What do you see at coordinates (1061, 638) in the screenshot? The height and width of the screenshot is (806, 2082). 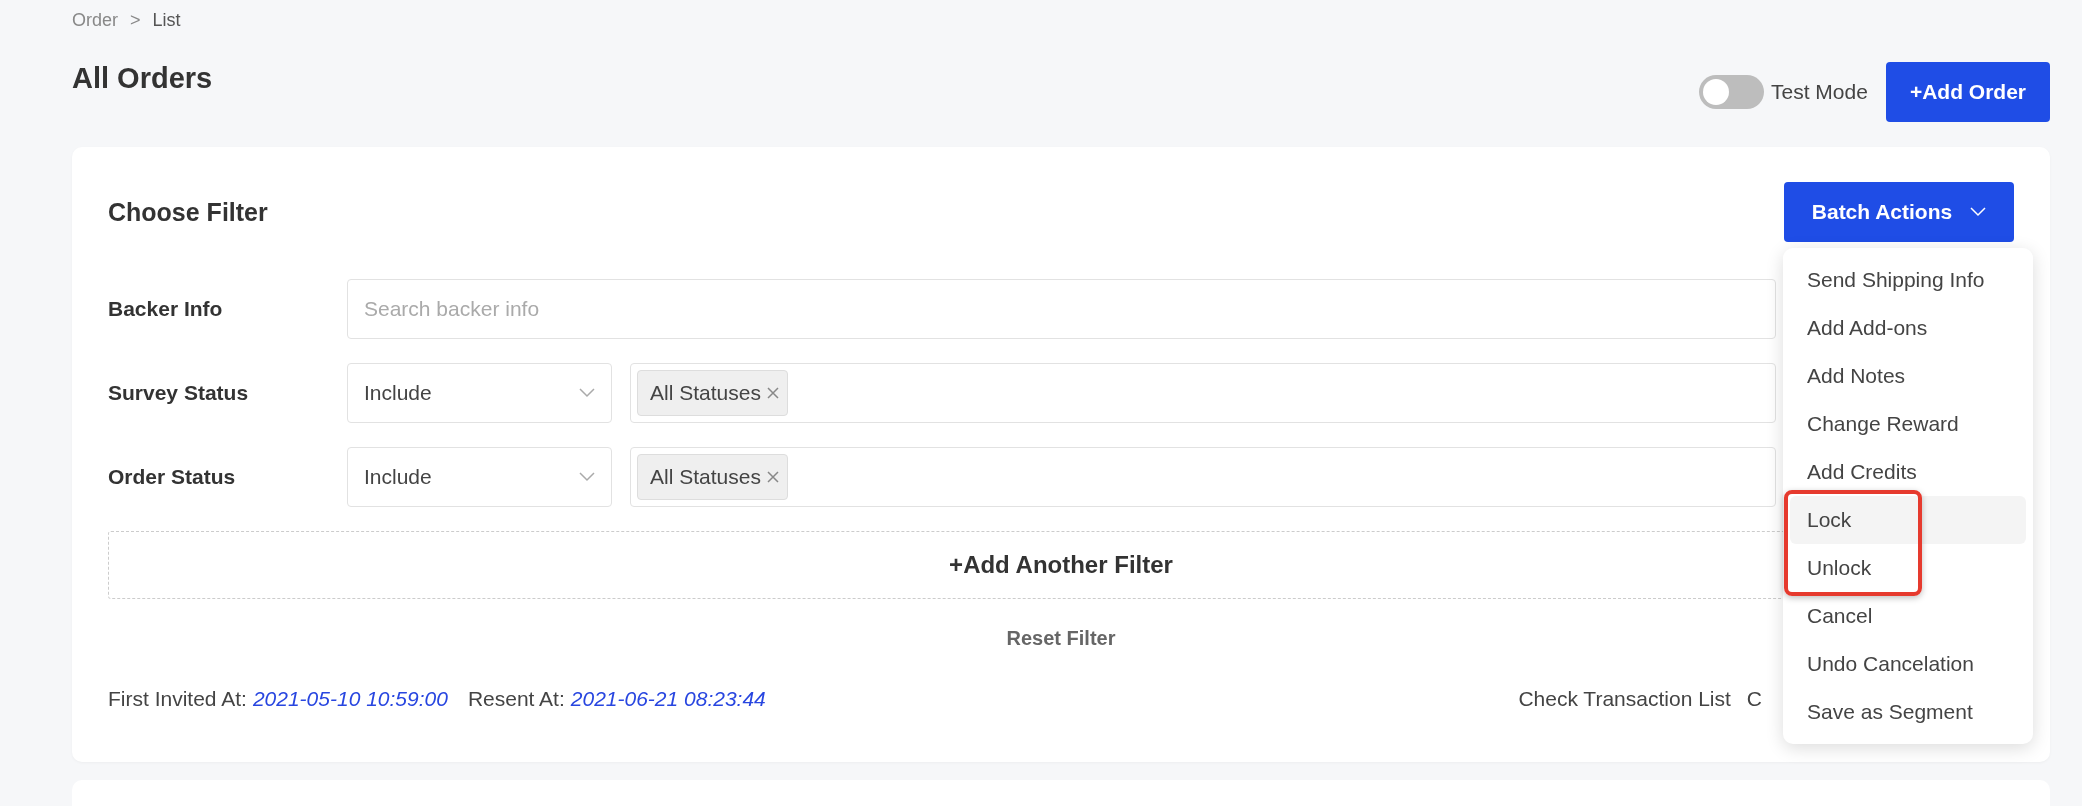 I see `reset-filter-button: Reset Filter` at bounding box center [1061, 638].